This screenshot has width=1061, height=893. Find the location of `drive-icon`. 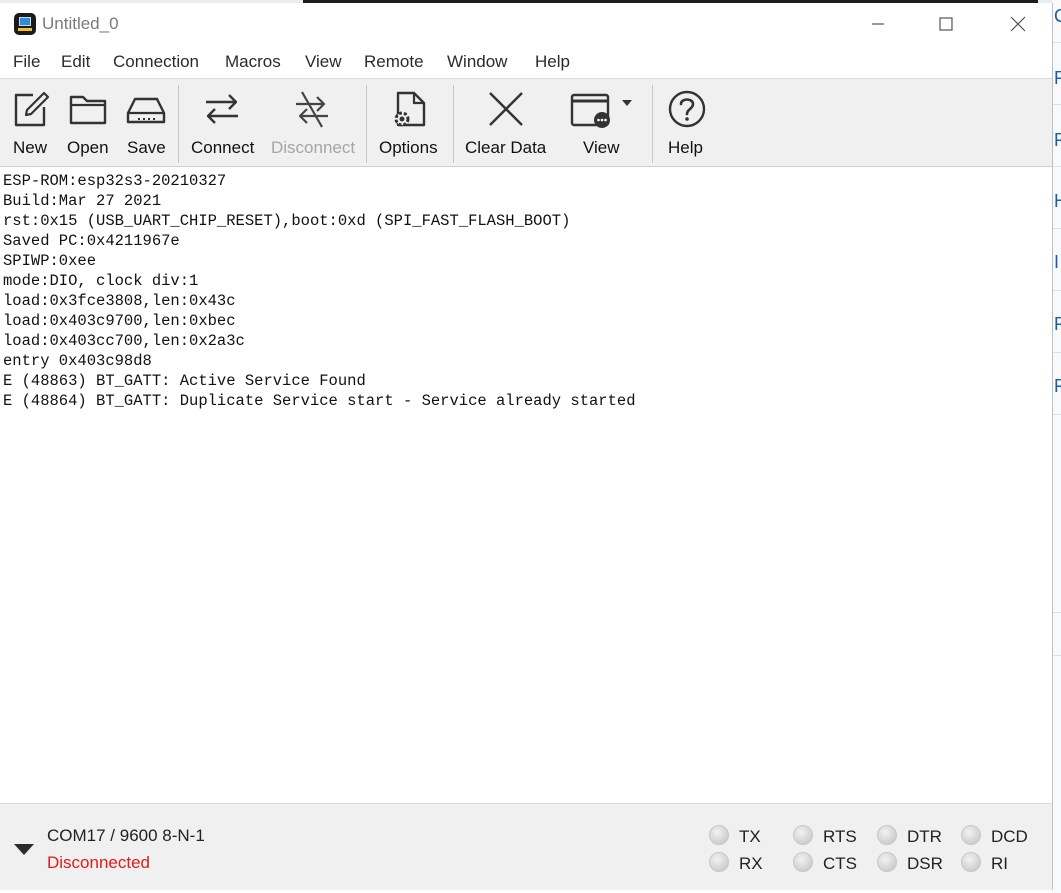

drive-icon is located at coordinates (146, 110).